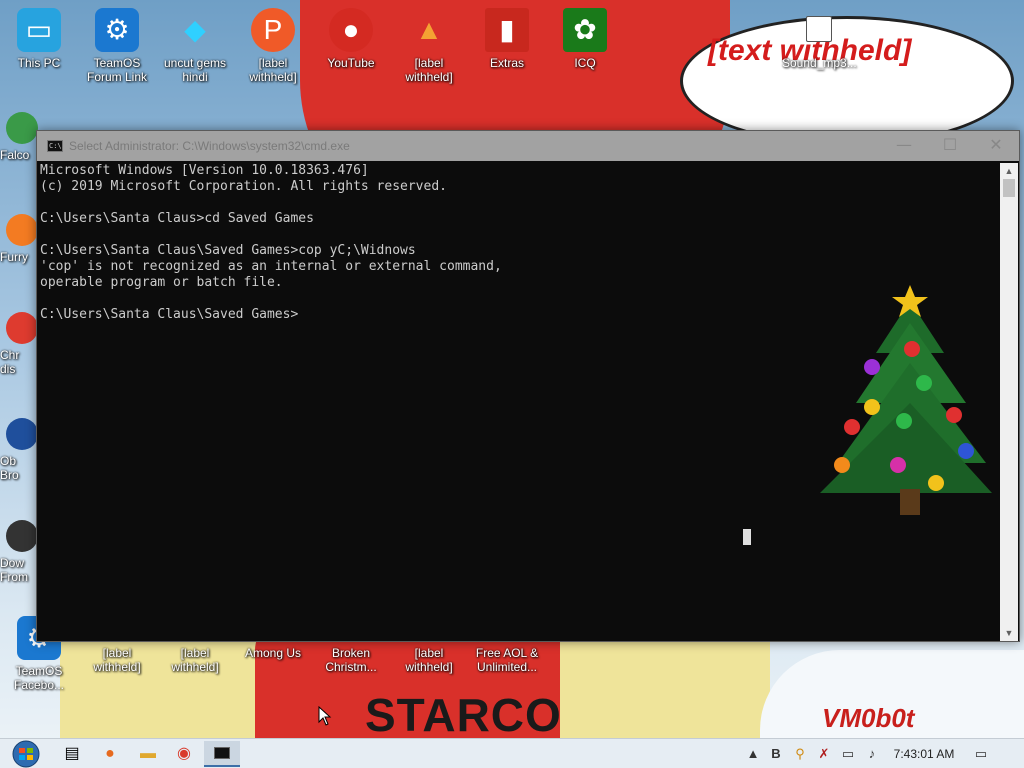  I want to click on desktop-icon-p-badge: P [label withheld], so click(273, 46).